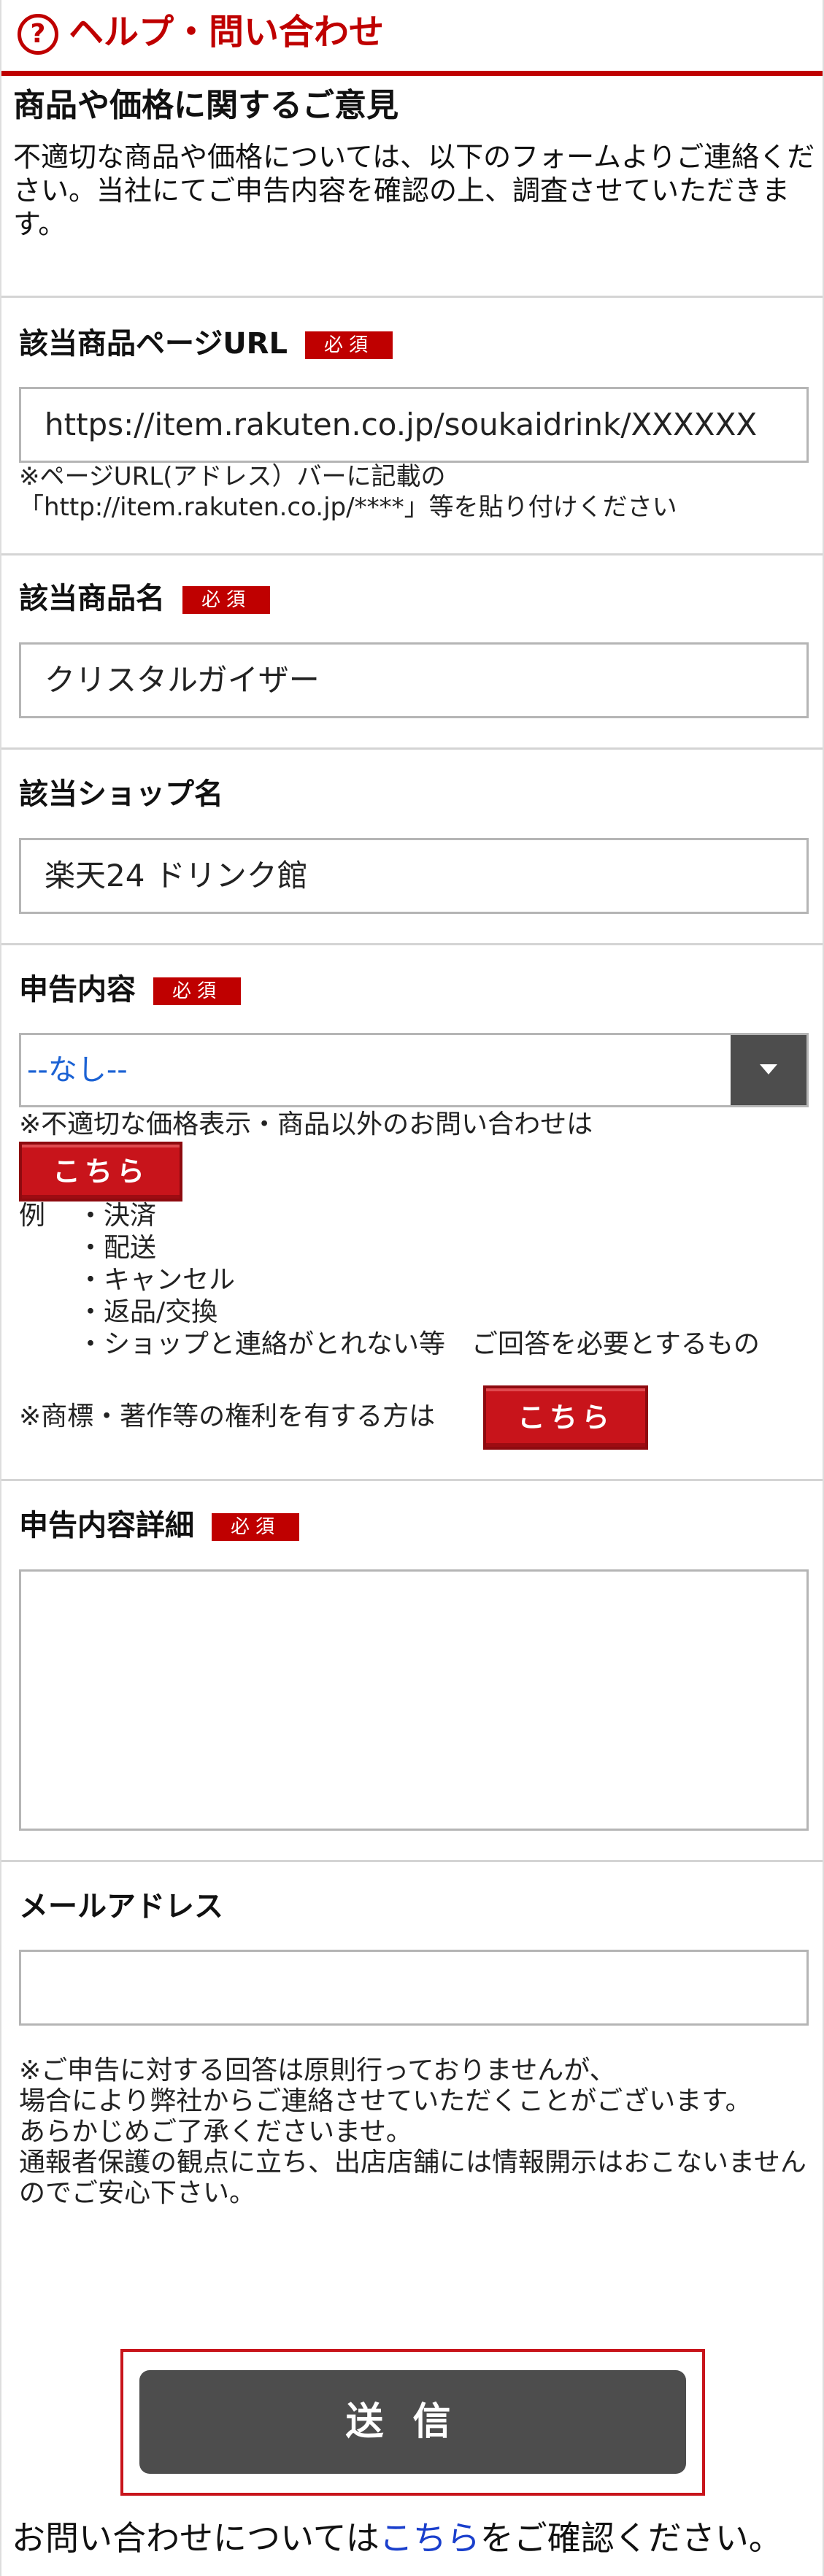 This screenshot has width=824, height=2576. Describe the element at coordinates (106, 1525) in the screenshot. I see `details-label-text: 申告内容詳細` at that location.